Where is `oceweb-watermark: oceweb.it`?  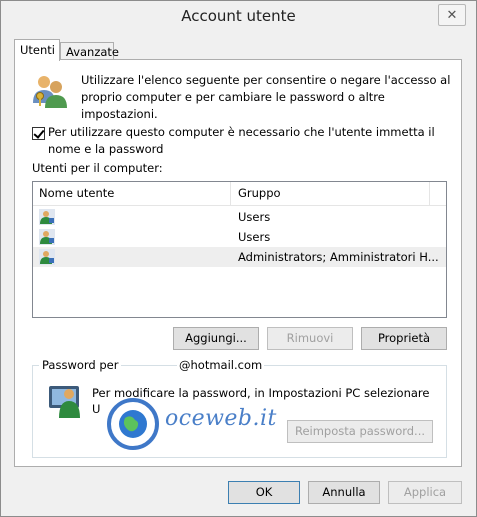 oceweb-watermark: oceweb.it is located at coordinates (197, 424).